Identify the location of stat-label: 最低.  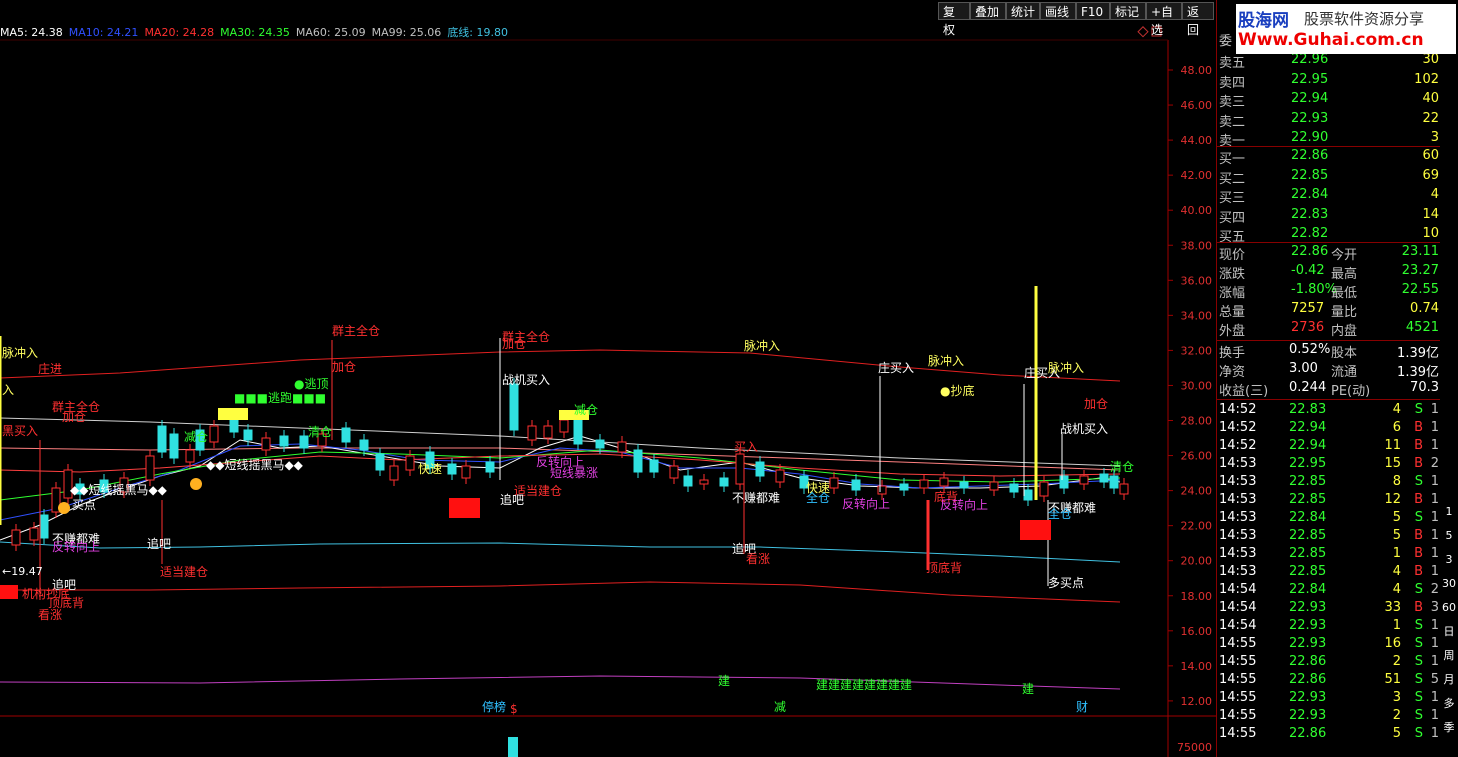
(1344, 293).